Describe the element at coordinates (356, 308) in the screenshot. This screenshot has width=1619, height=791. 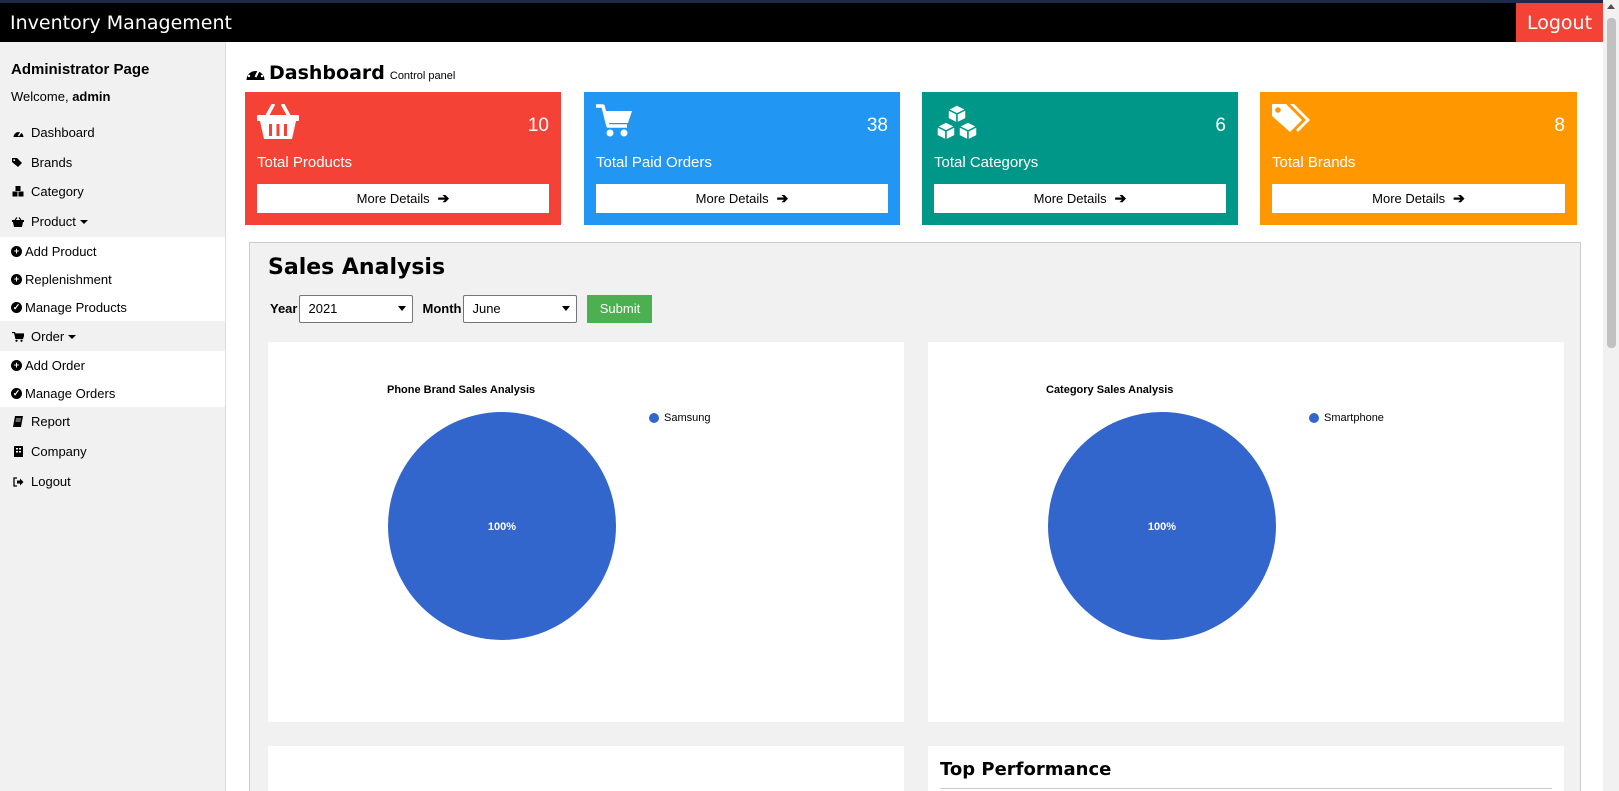
I see `year-select: 2021` at that location.